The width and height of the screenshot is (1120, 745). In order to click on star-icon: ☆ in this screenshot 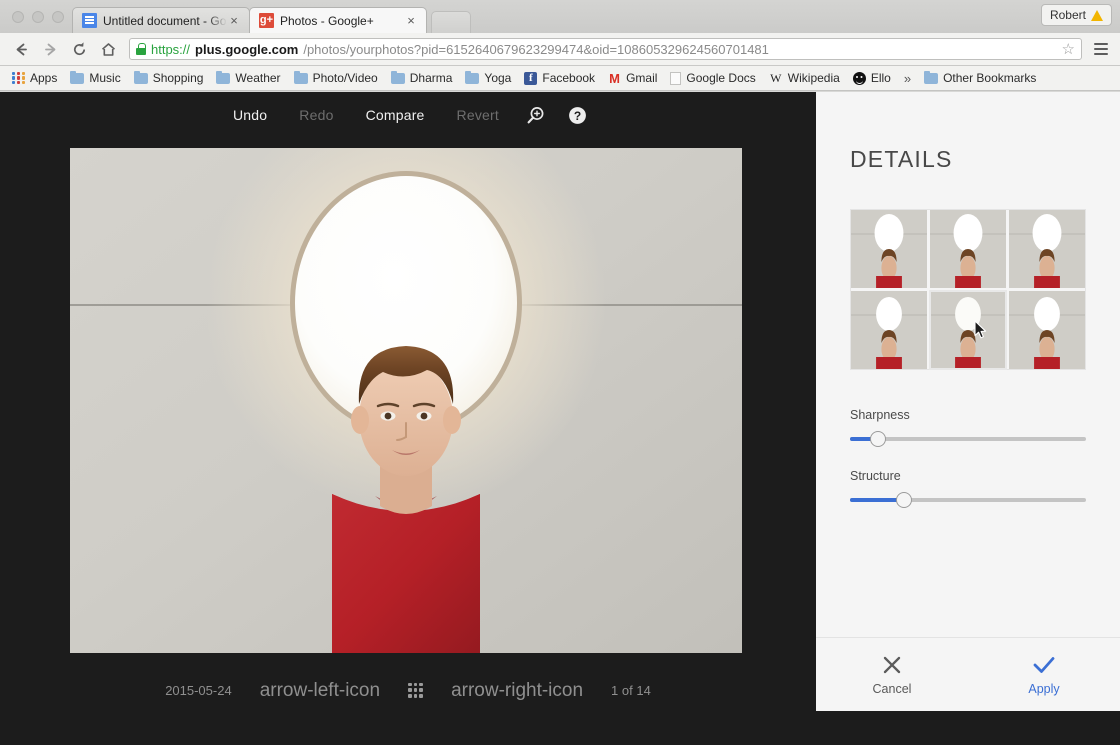, I will do `click(1068, 49)`.